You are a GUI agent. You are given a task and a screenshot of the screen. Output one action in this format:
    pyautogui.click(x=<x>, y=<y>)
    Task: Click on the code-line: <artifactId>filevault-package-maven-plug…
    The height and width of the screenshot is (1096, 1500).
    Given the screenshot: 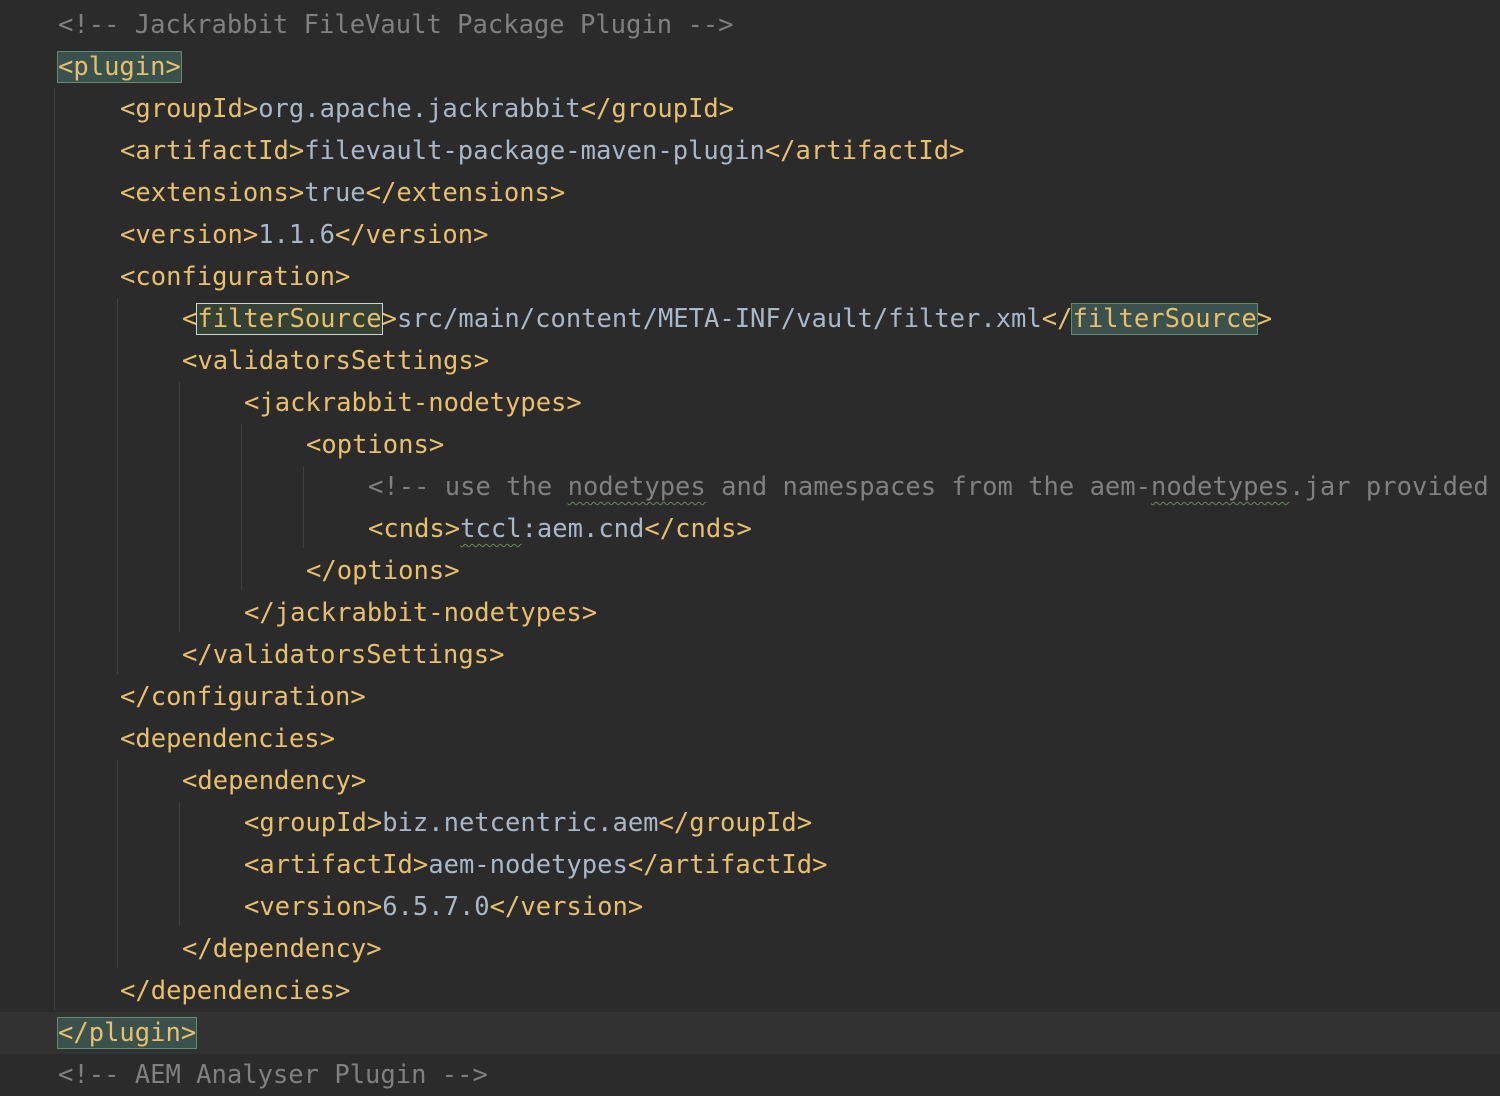 What is the action you would take?
    pyautogui.click(x=750, y=151)
    